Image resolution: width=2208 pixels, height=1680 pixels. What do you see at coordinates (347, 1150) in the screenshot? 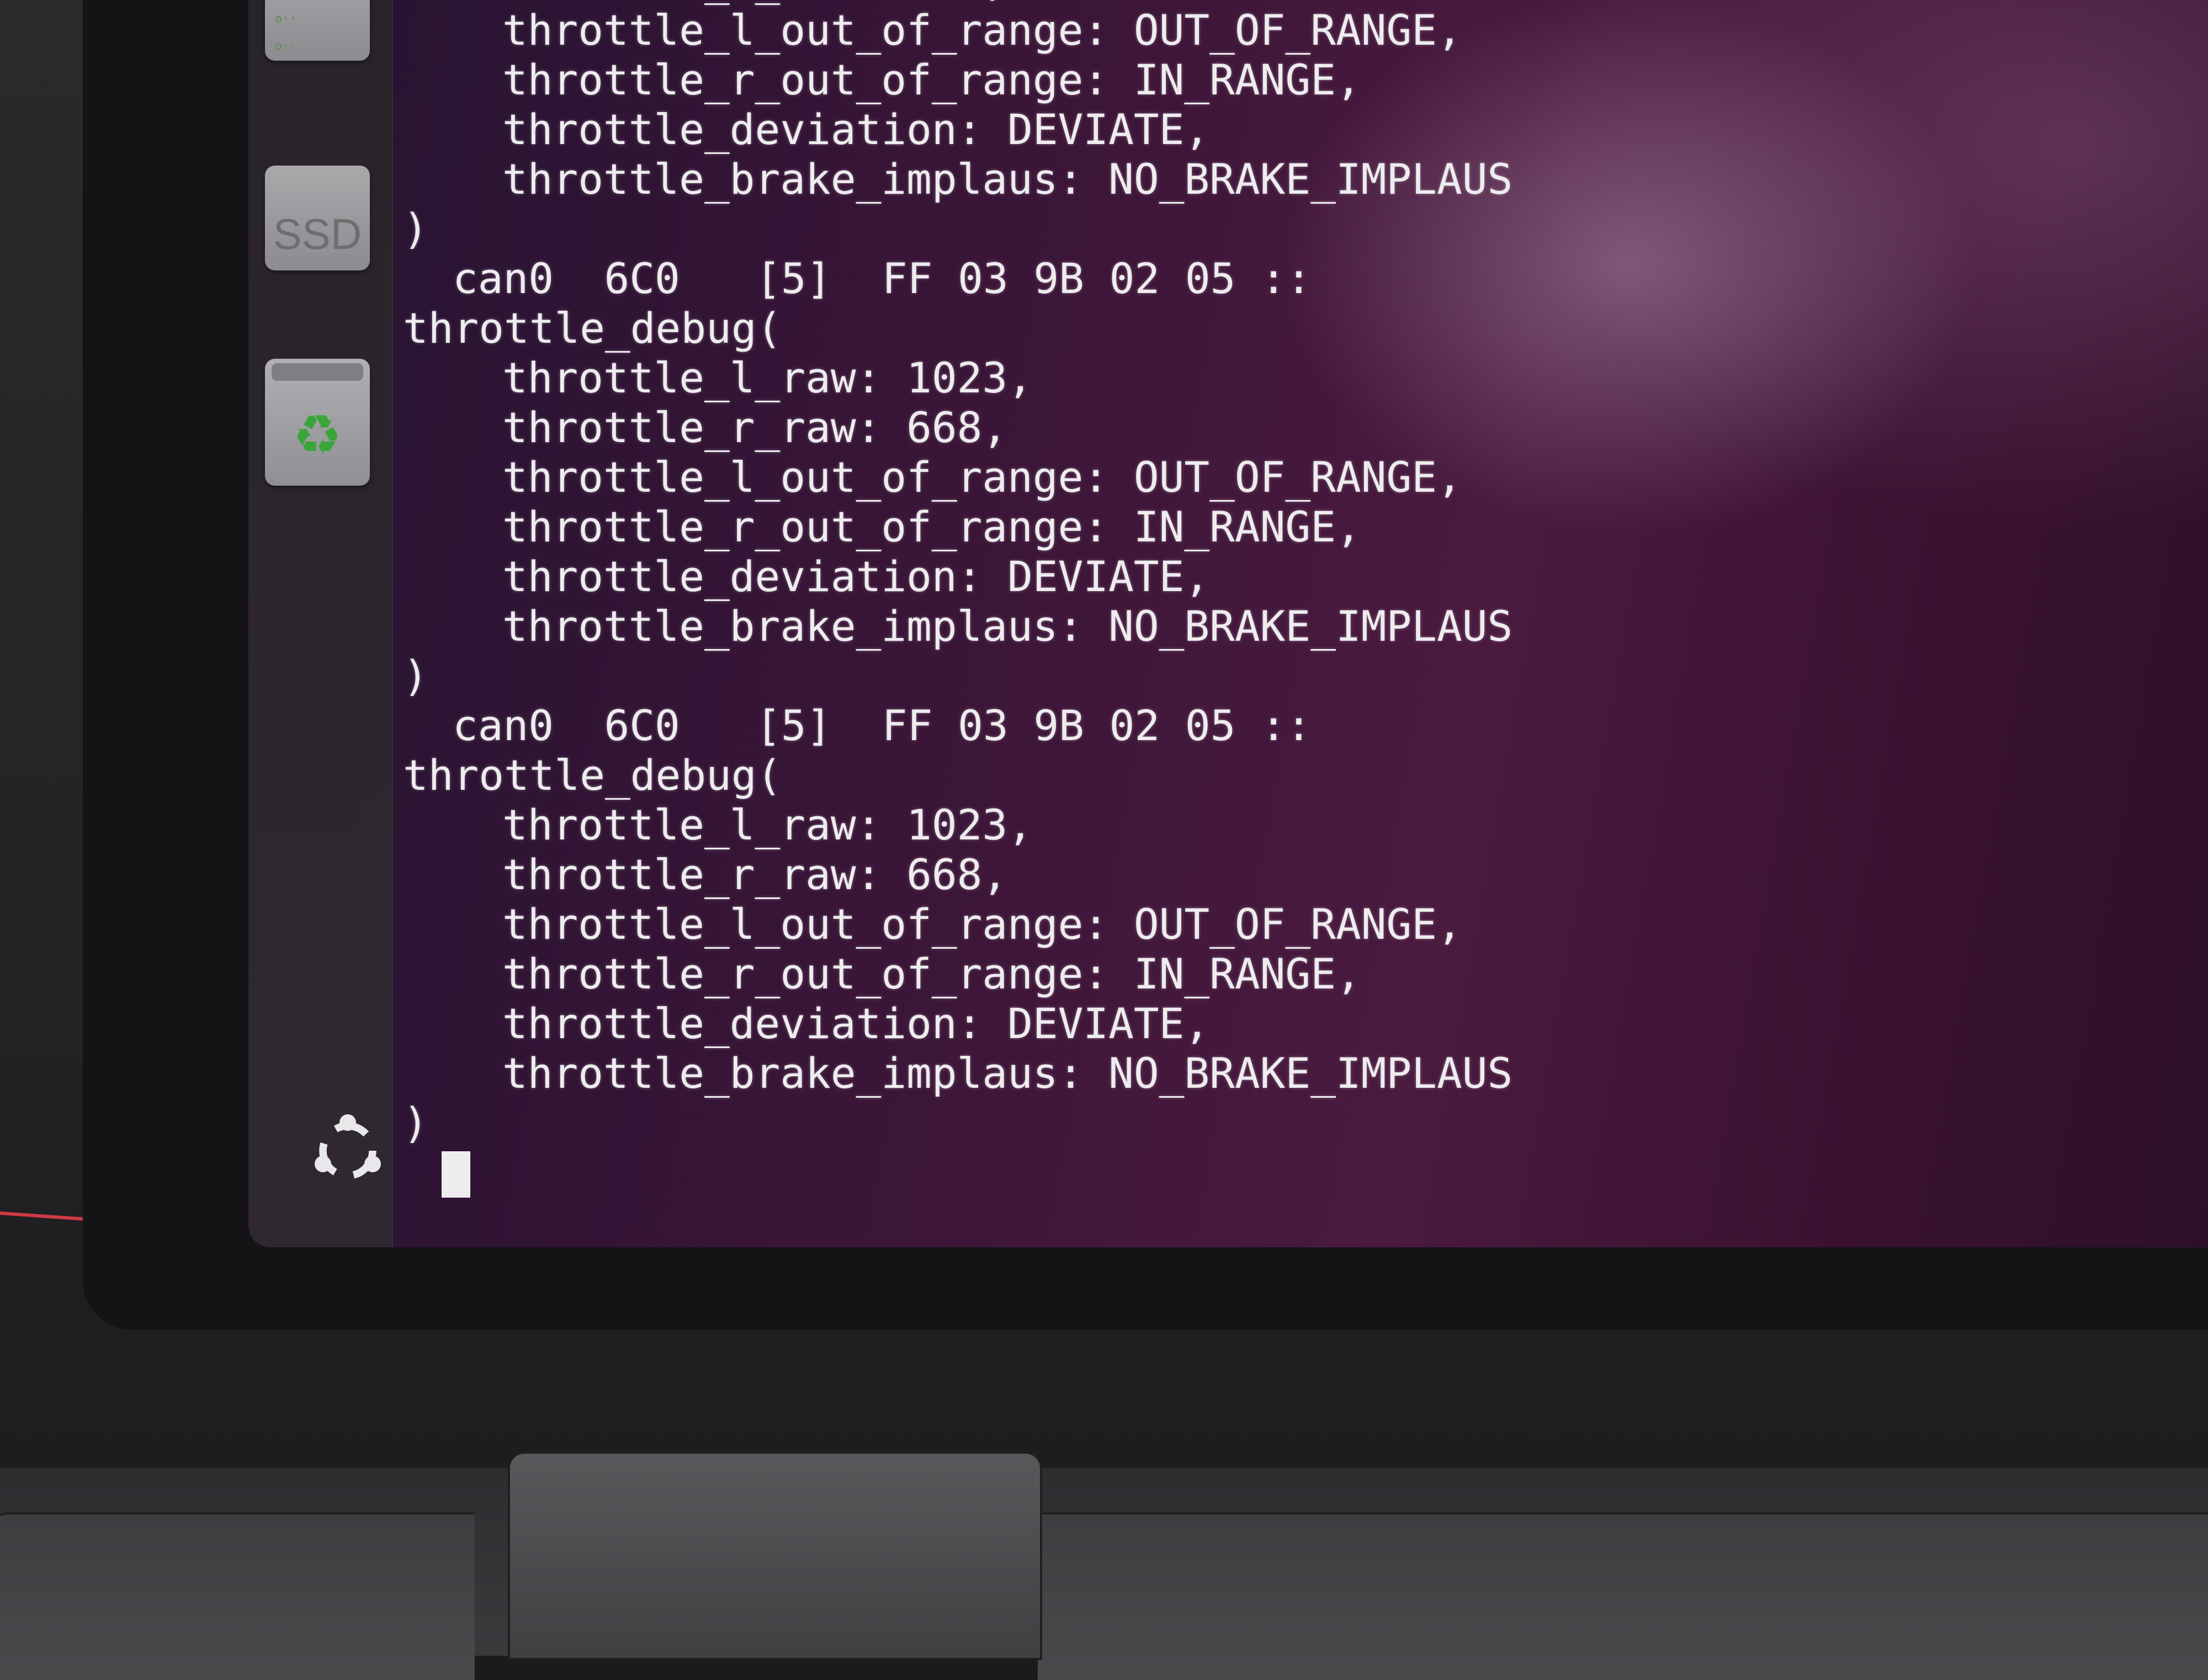
I see `ubuntu-logo-icon` at bounding box center [347, 1150].